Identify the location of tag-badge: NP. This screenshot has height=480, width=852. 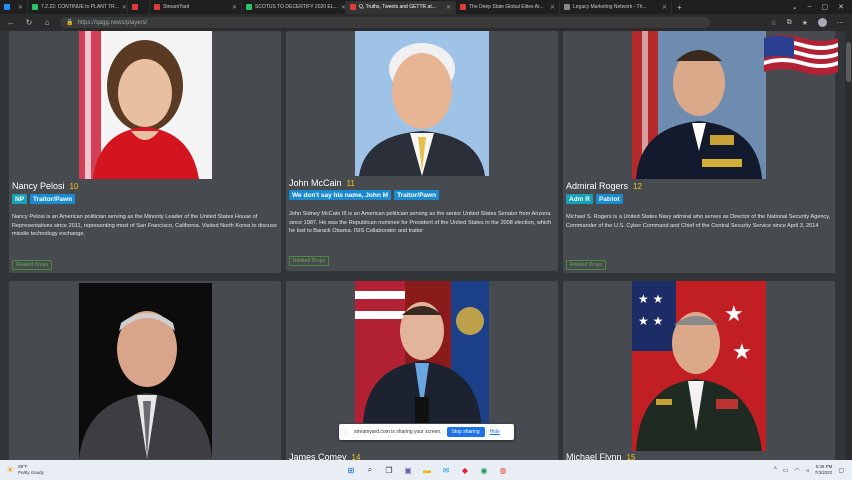
(20, 199).